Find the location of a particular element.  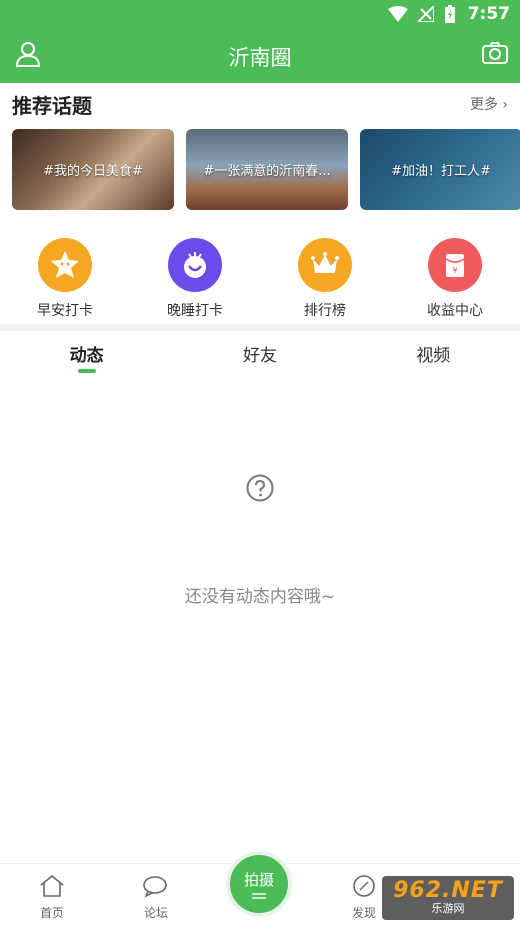

wifi-icon is located at coordinates (398, 14).